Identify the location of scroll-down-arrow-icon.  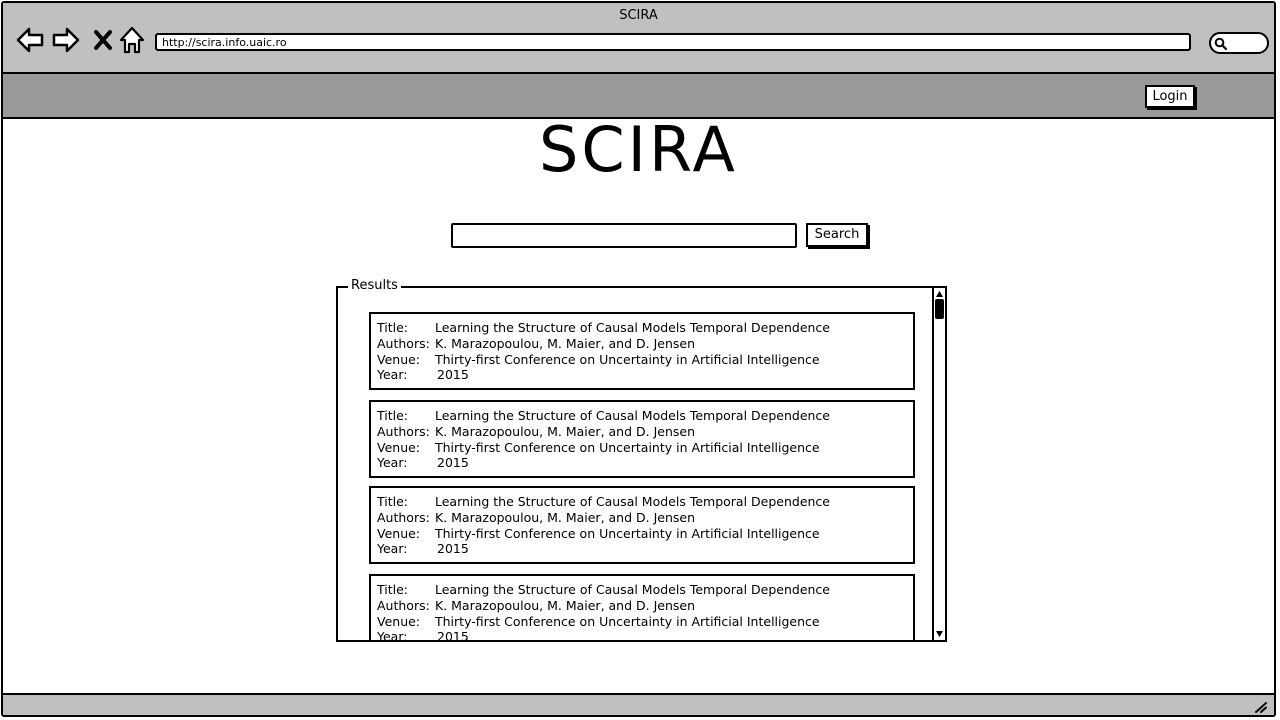
(939, 634).